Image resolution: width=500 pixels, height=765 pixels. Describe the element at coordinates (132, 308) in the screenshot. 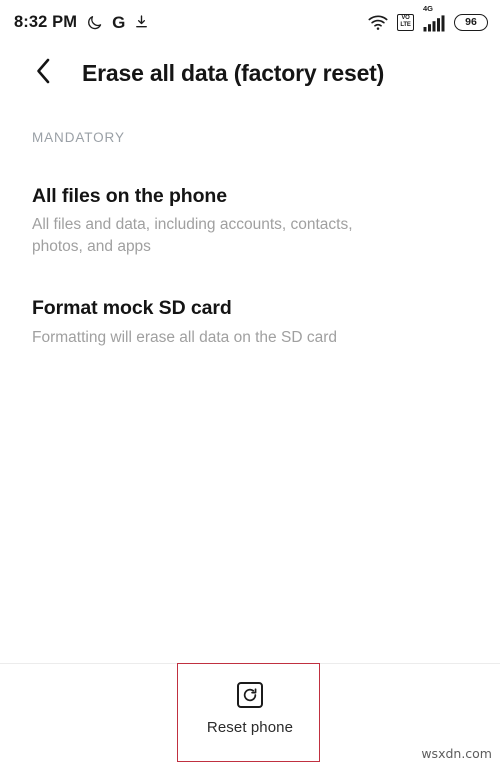

I see `list-item-title: Format mock SD card` at that location.